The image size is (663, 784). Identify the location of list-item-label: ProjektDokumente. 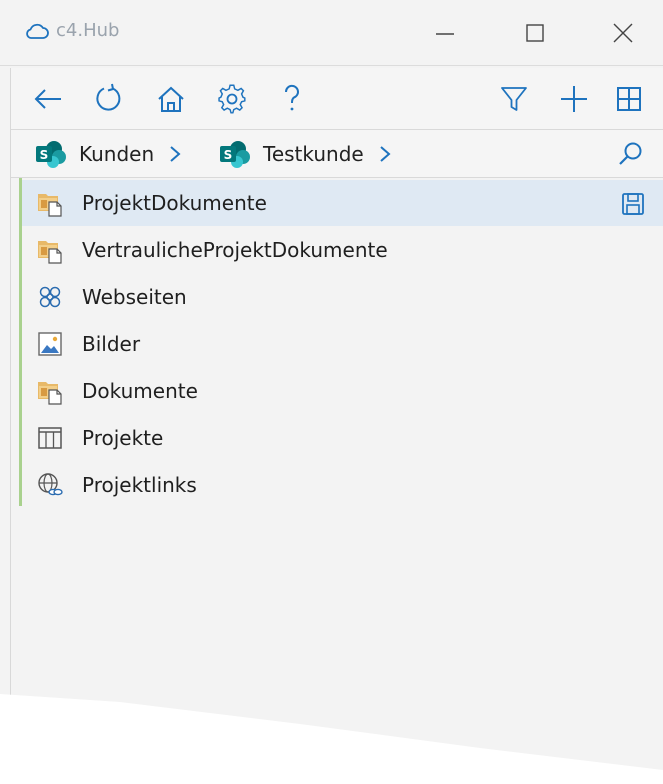
(174, 203).